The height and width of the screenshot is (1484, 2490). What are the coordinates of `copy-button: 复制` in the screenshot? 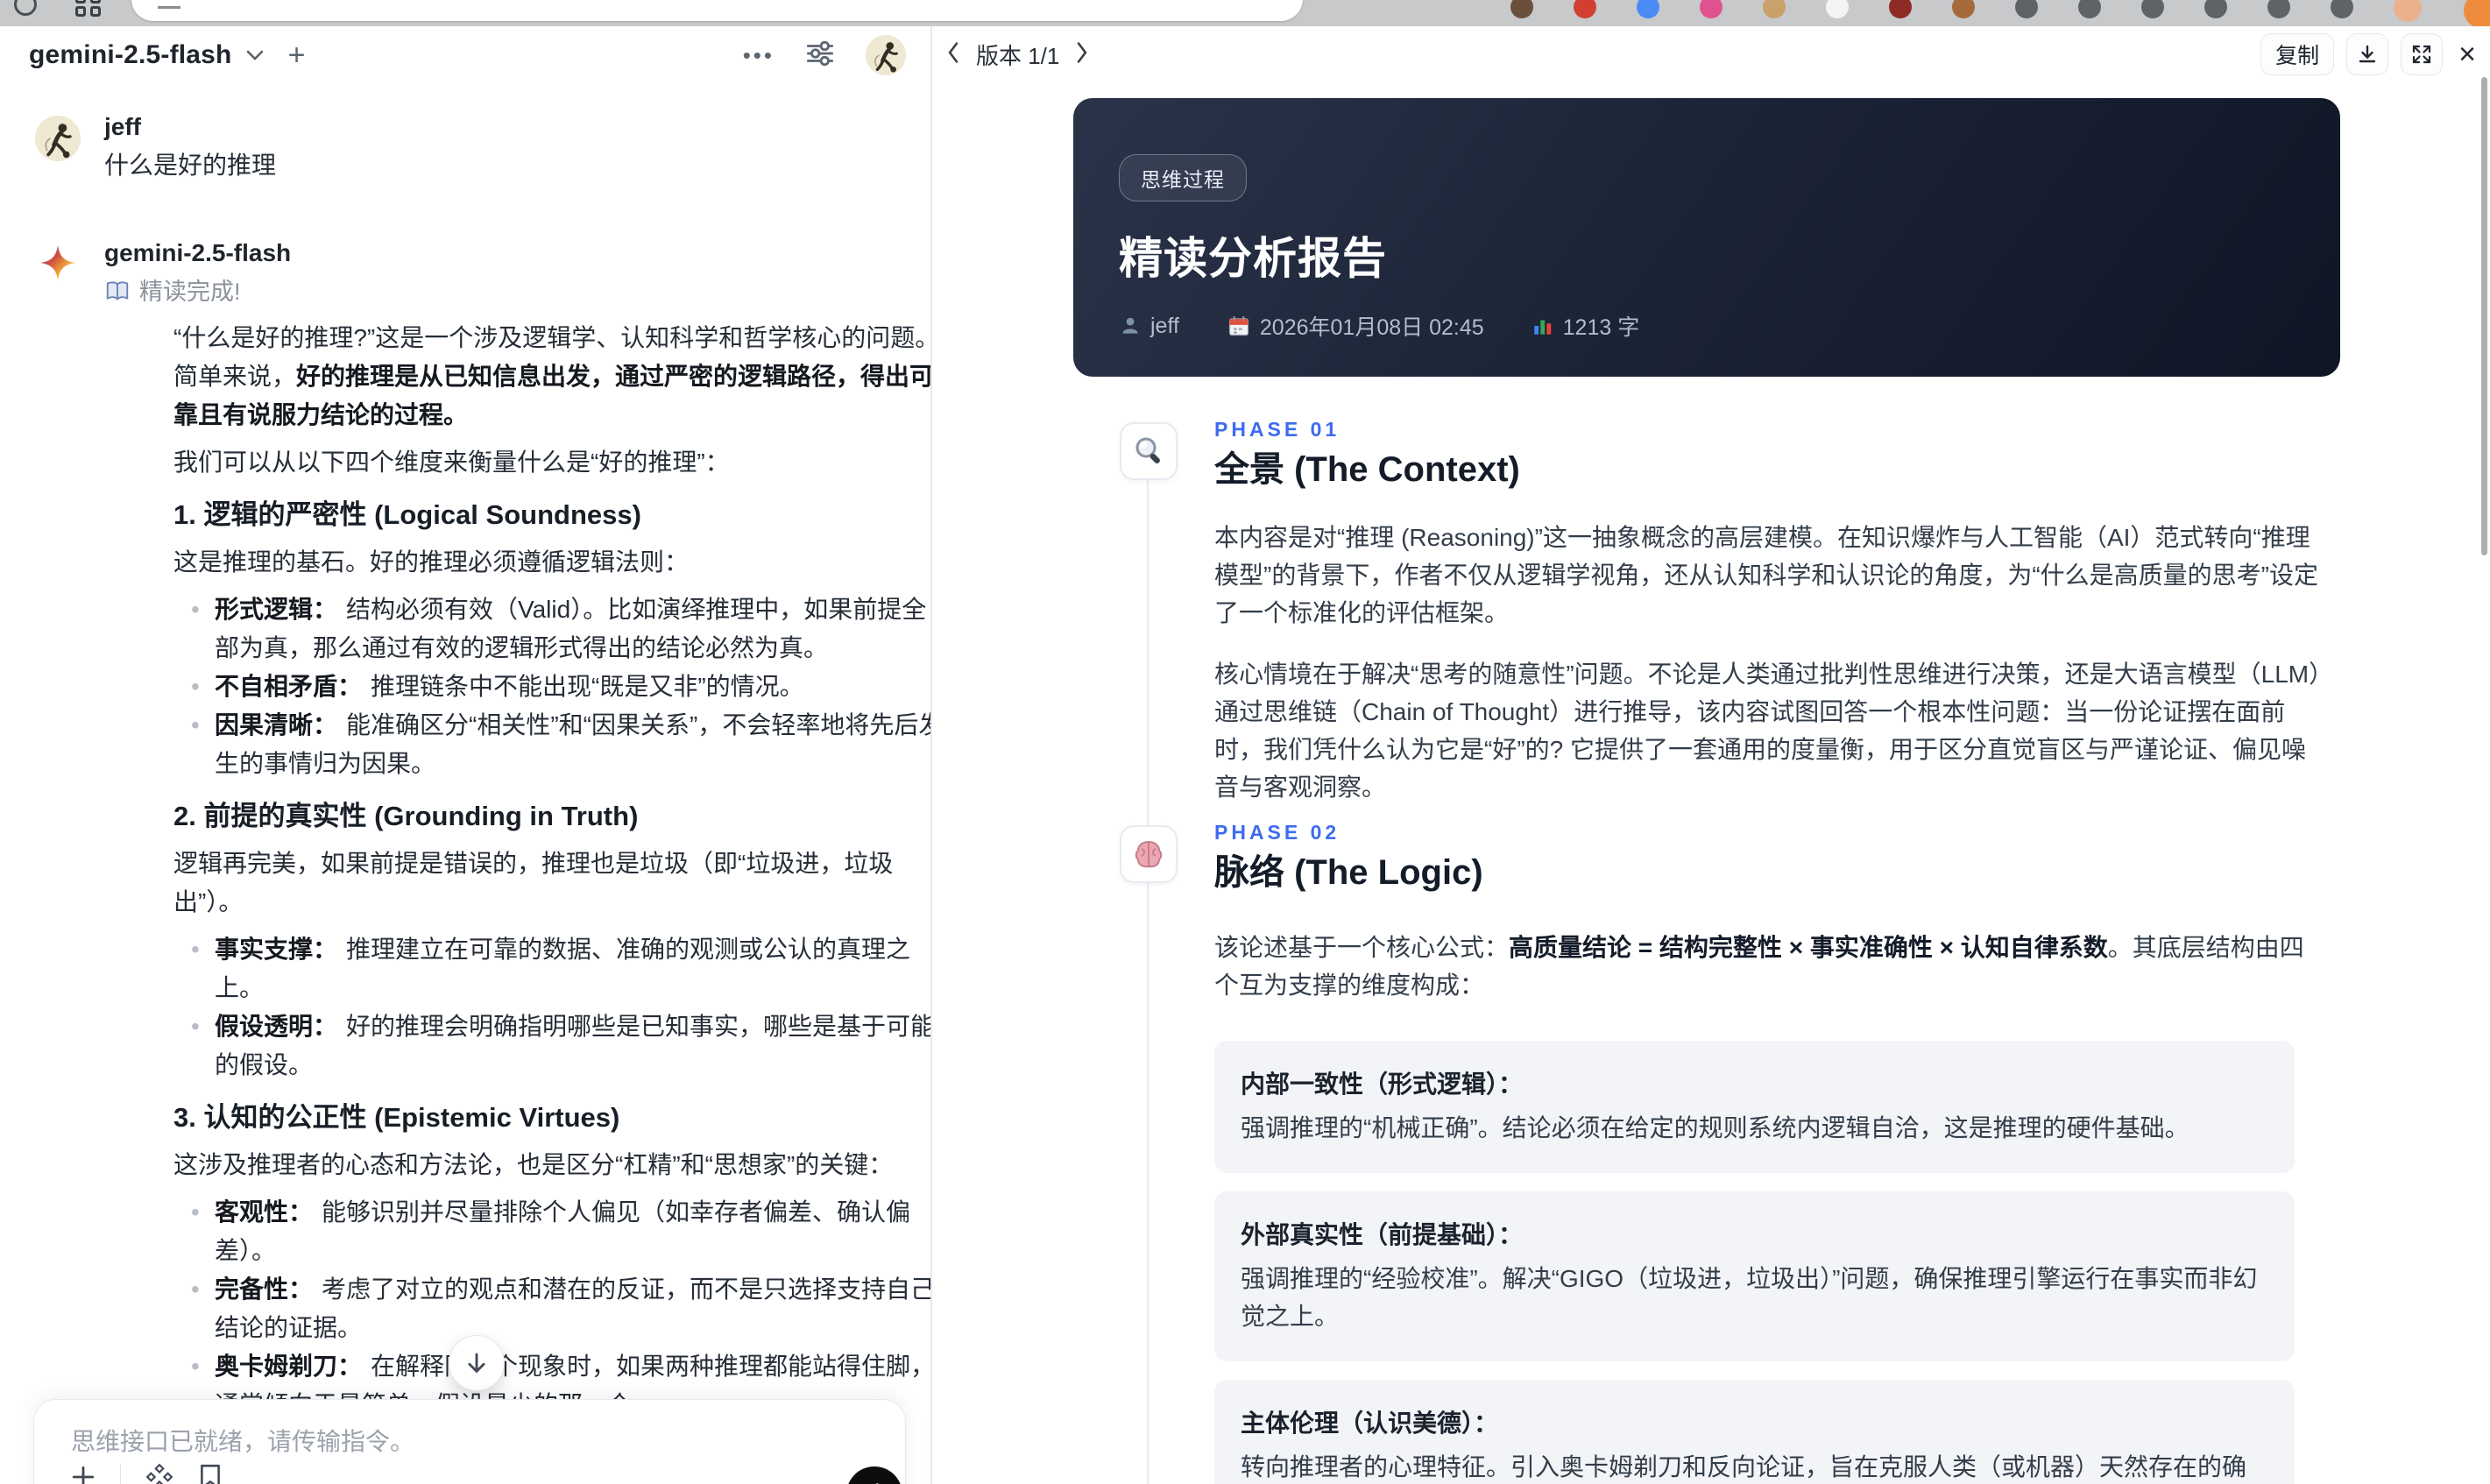 It's located at (2298, 54).